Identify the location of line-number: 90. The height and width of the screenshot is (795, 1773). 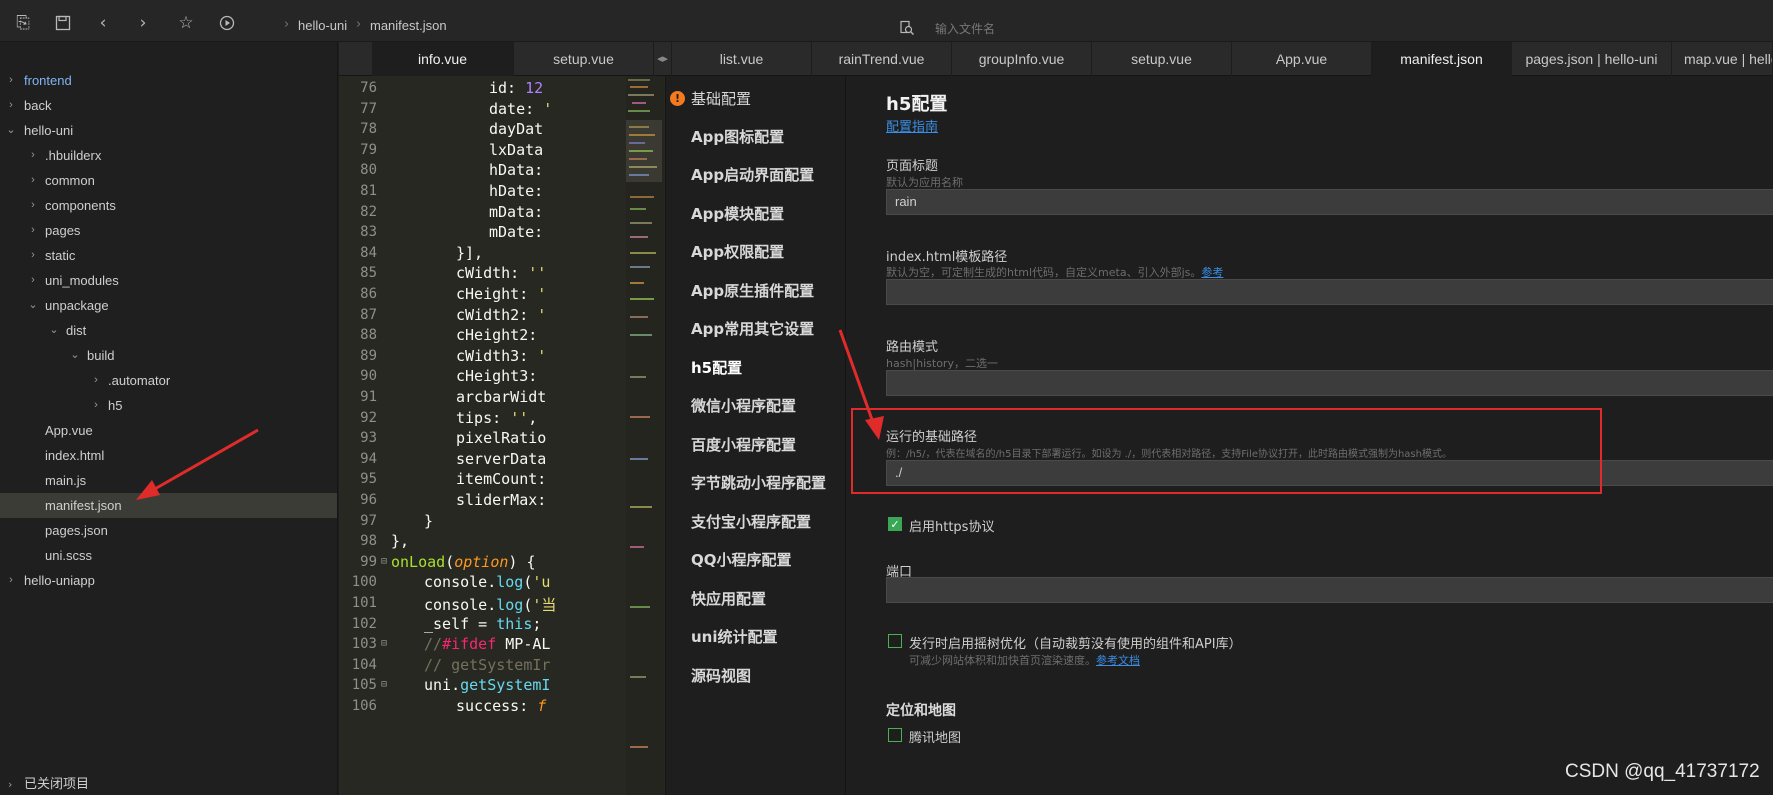
(368, 376).